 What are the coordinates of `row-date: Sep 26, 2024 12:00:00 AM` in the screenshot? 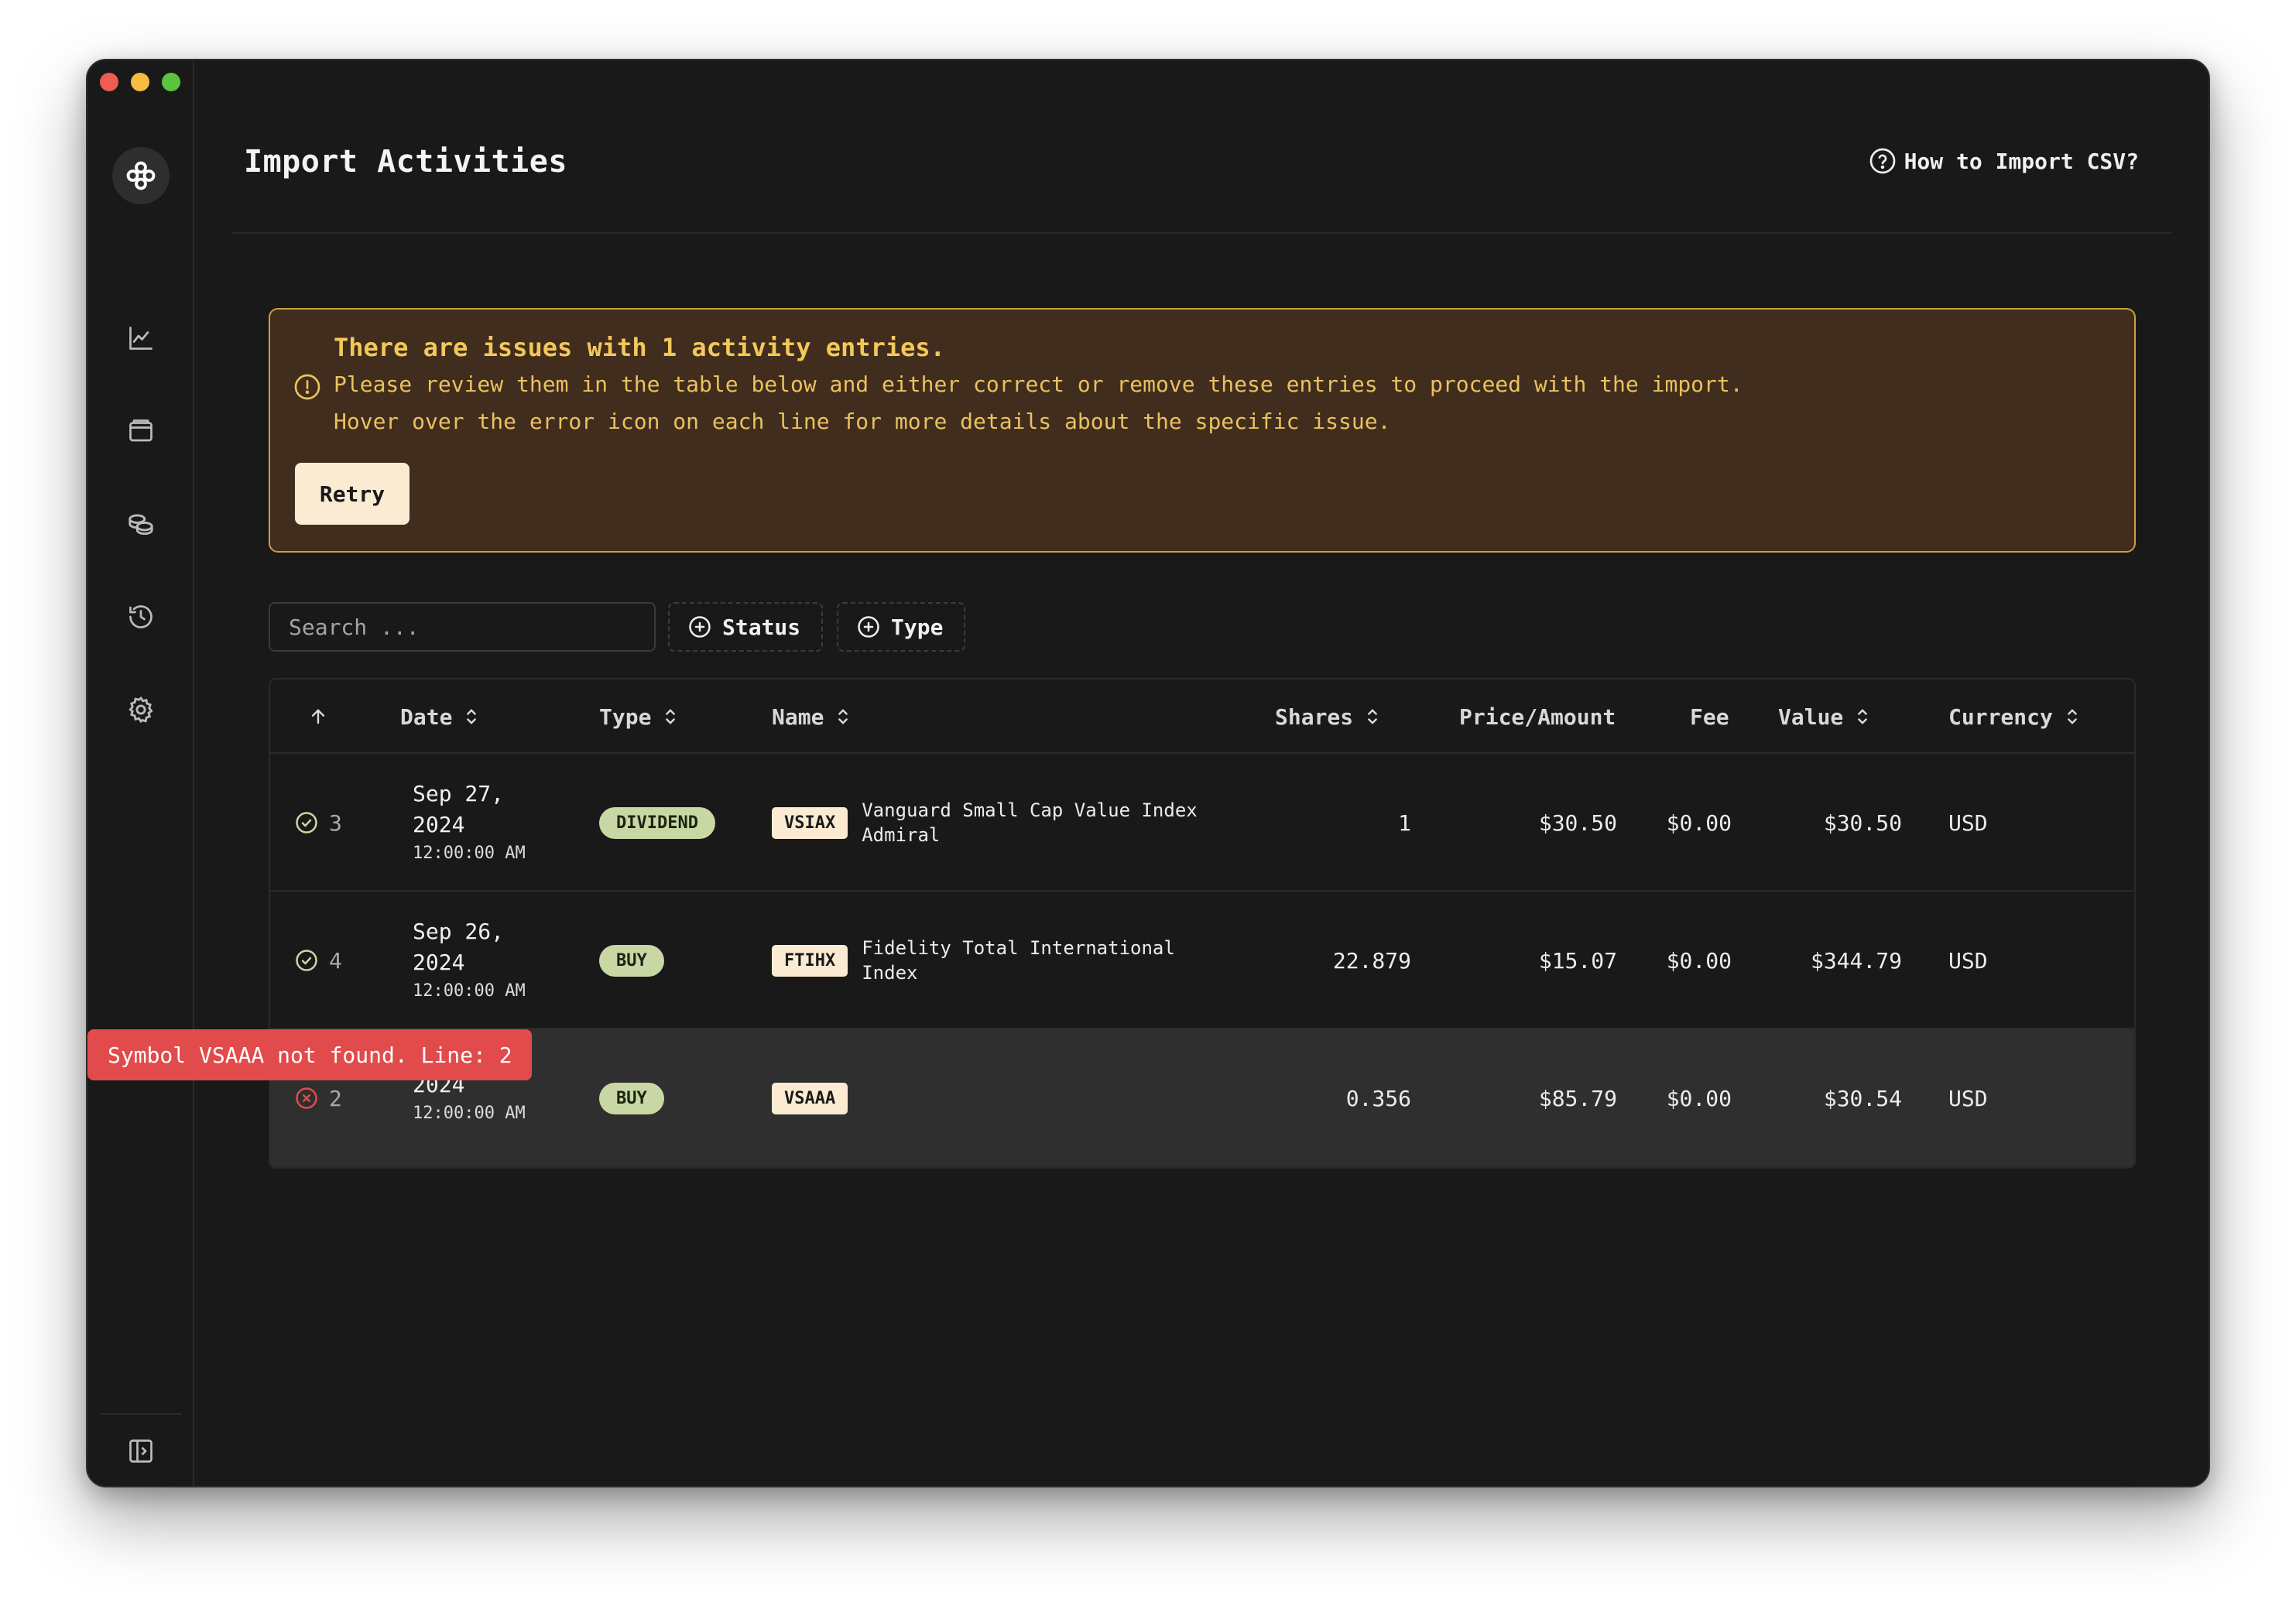 It's located at (470, 960).